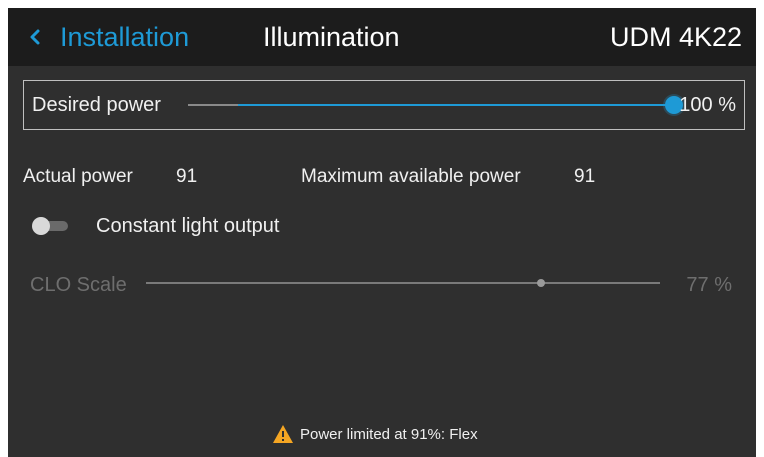  What do you see at coordinates (188, 225) in the screenshot?
I see `clo-toggle-label: Constant light output` at bounding box center [188, 225].